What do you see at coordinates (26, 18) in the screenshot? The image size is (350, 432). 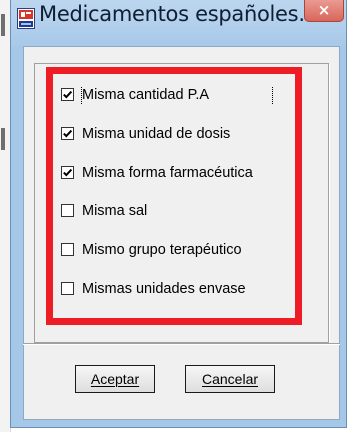 I see `app-icon` at bounding box center [26, 18].